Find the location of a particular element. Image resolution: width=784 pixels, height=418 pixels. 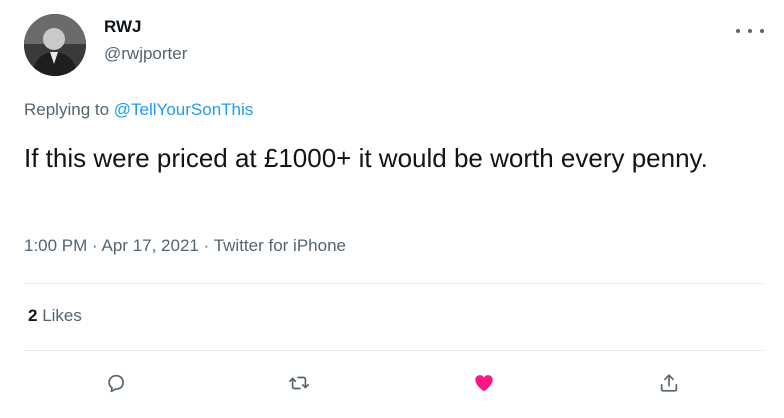

author-handle: @rwjporter is located at coordinates (145, 54).